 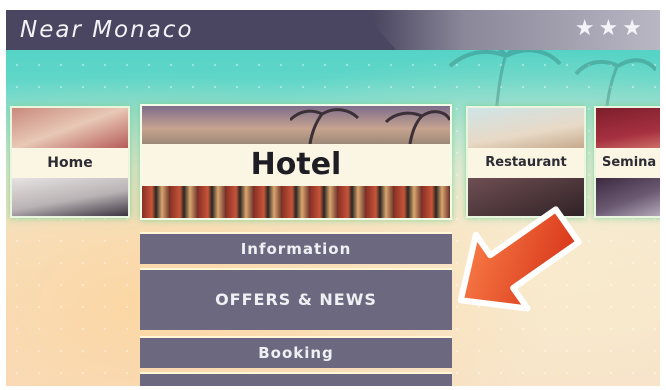 I want to click on menu-item-booking: Booking, so click(x=296, y=352).